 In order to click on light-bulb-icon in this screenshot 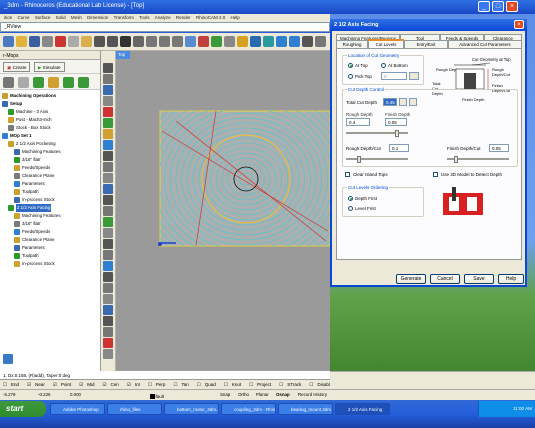, I will do `click(242, 41)`.